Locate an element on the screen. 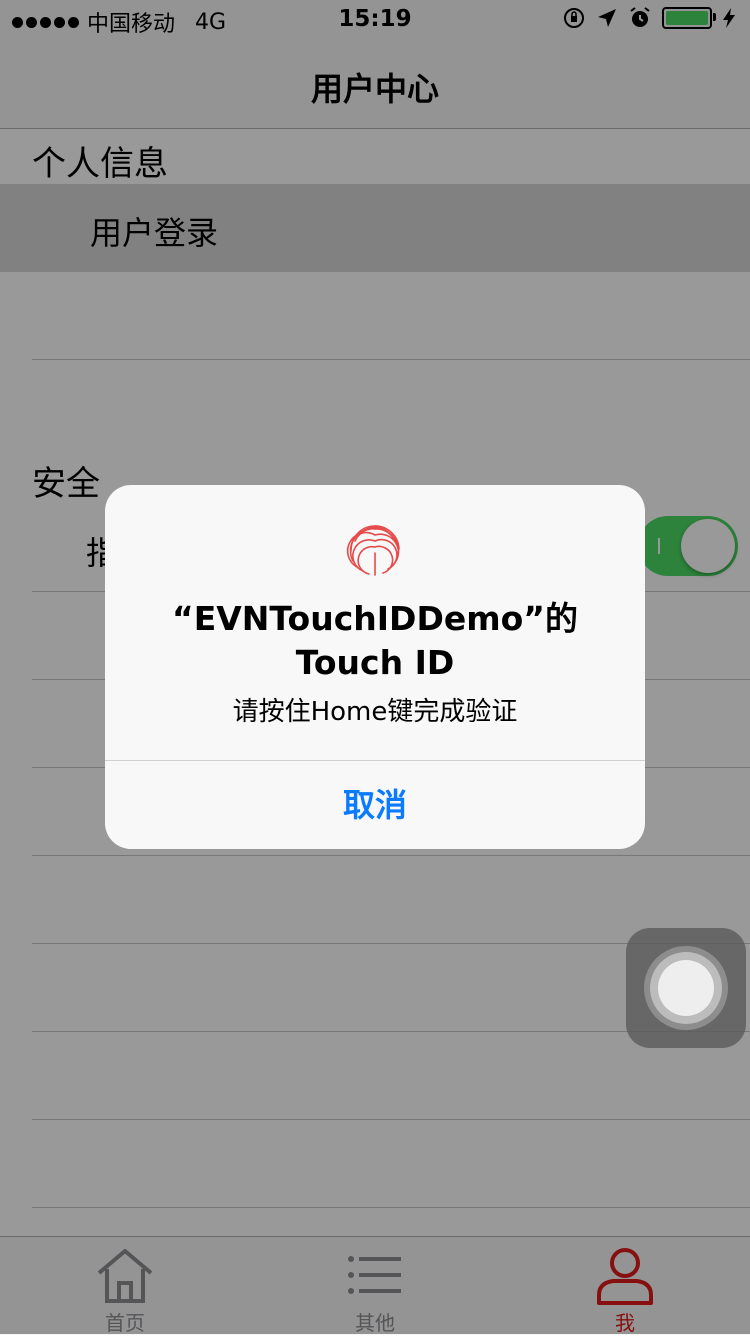 The height and width of the screenshot is (1336, 750). fingerprint-icon is located at coordinates (373, 550).